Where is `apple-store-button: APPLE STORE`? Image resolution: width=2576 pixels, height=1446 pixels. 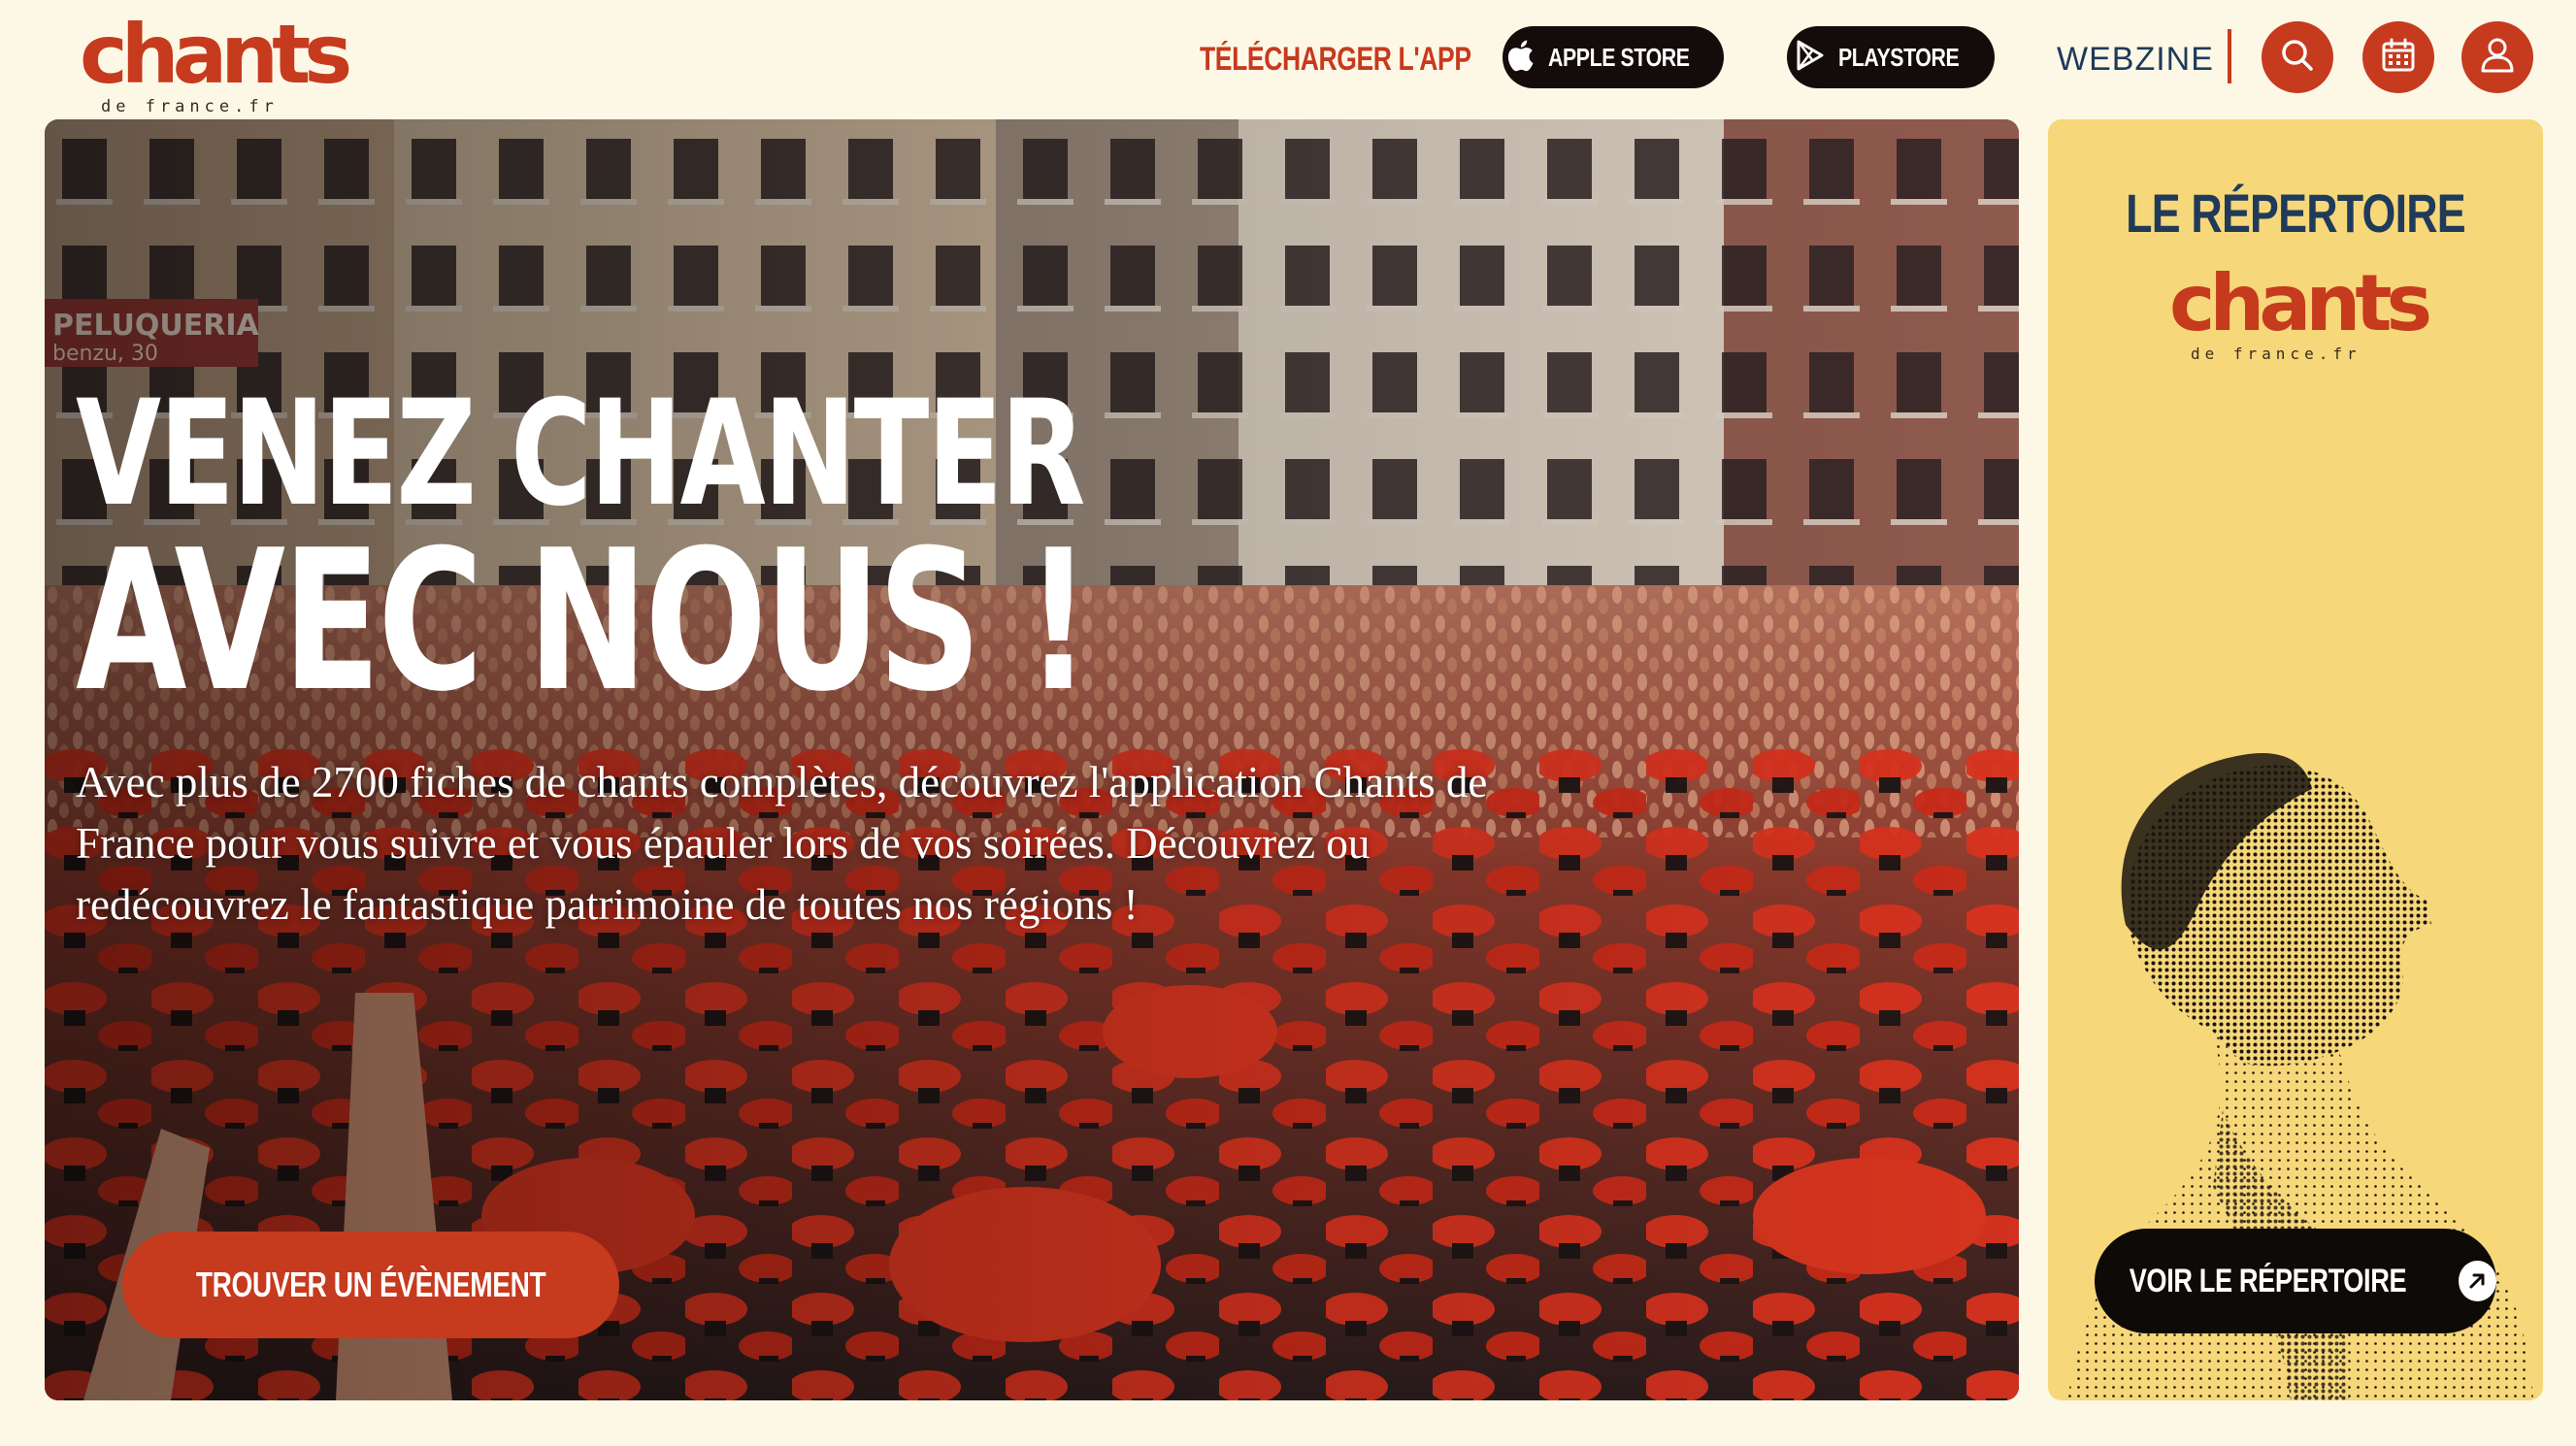
apple-store-button: APPLE STORE is located at coordinates (1613, 57).